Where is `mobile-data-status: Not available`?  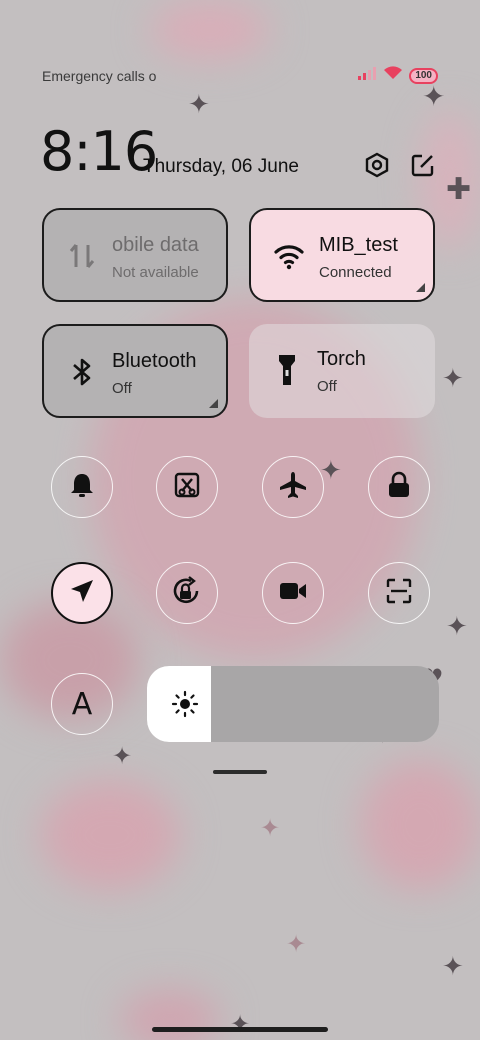 mobile-data-status: Not available is located at coordinates (155, 272).